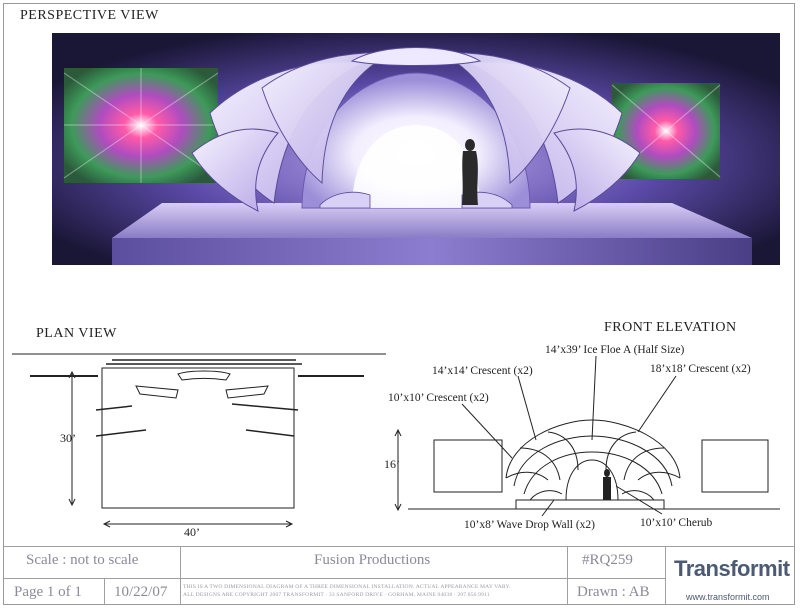 Image resolution: width=800 pixels, height=610 pixels. What do you see at coordinates (399, 546) in the screenshot?
I see `title-block-divider` at bounding box center [399, 546].